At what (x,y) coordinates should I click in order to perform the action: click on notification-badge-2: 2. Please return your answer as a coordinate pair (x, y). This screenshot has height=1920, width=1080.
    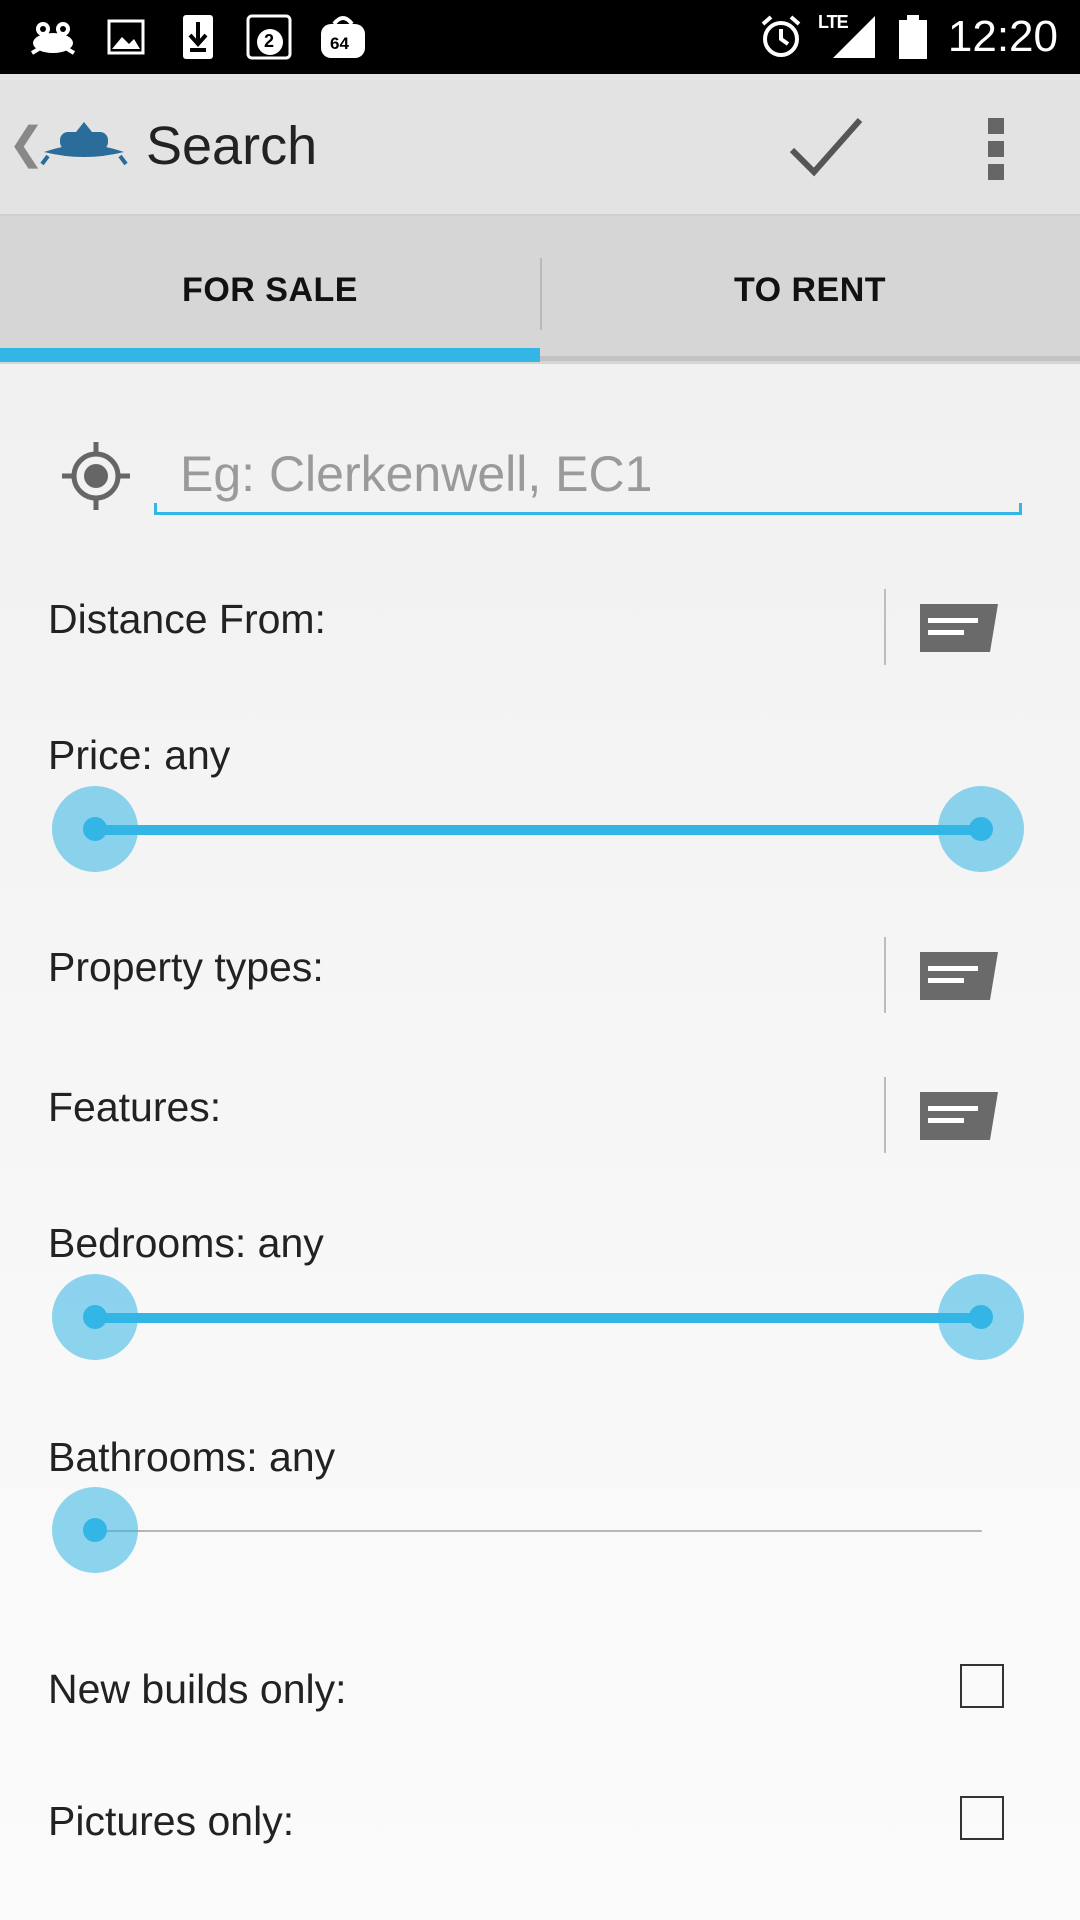
    Looking at the image, I should click on (269, 41).